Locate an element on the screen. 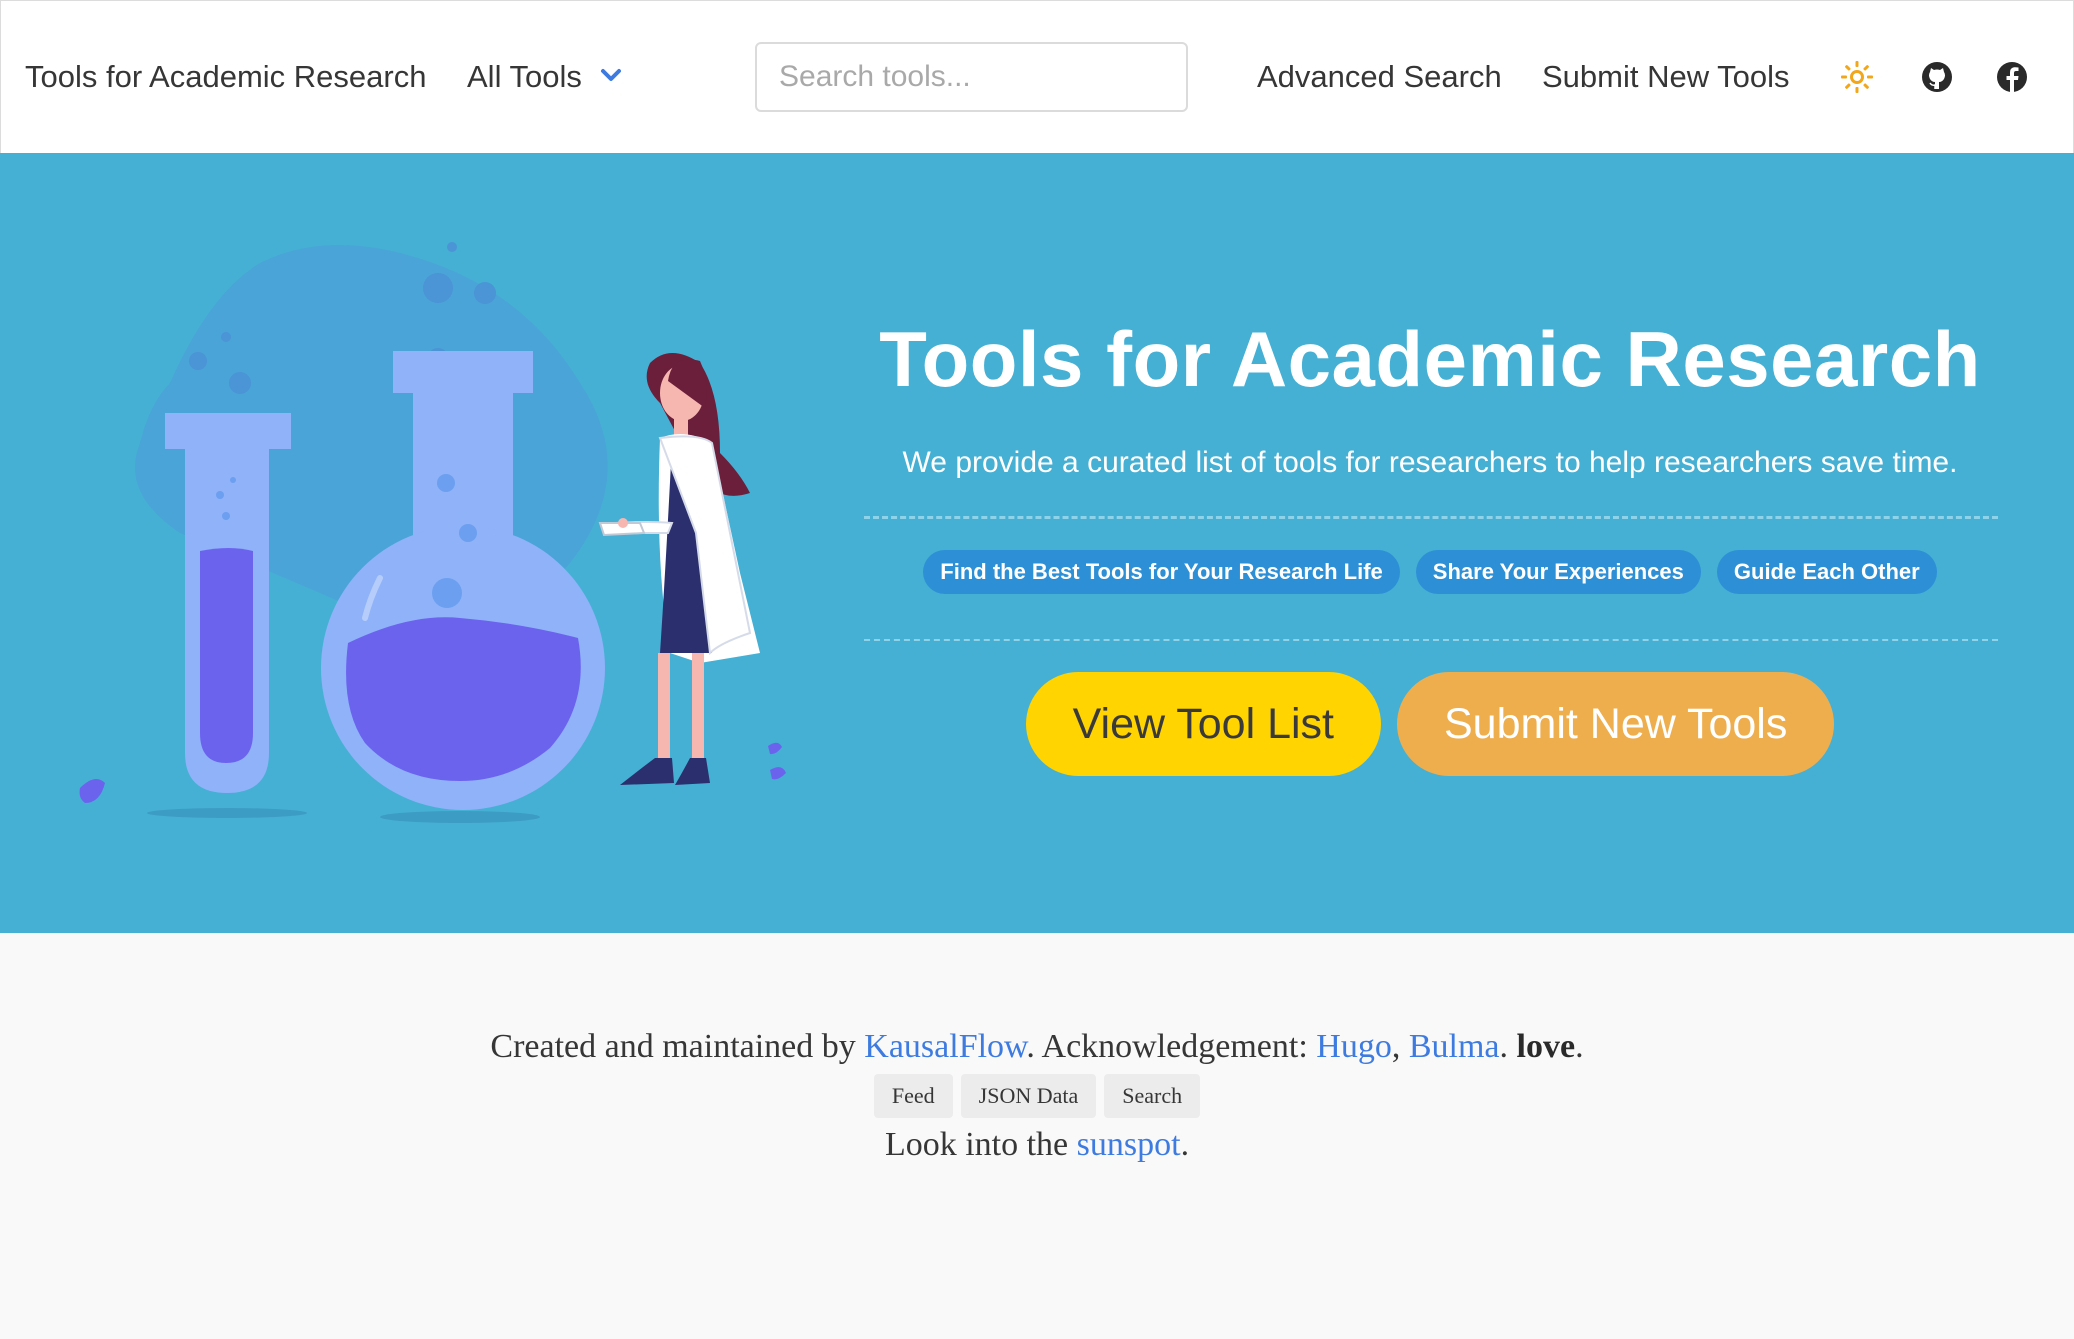  created-text: Created and maintained by is located at coordinates (677, 1046).